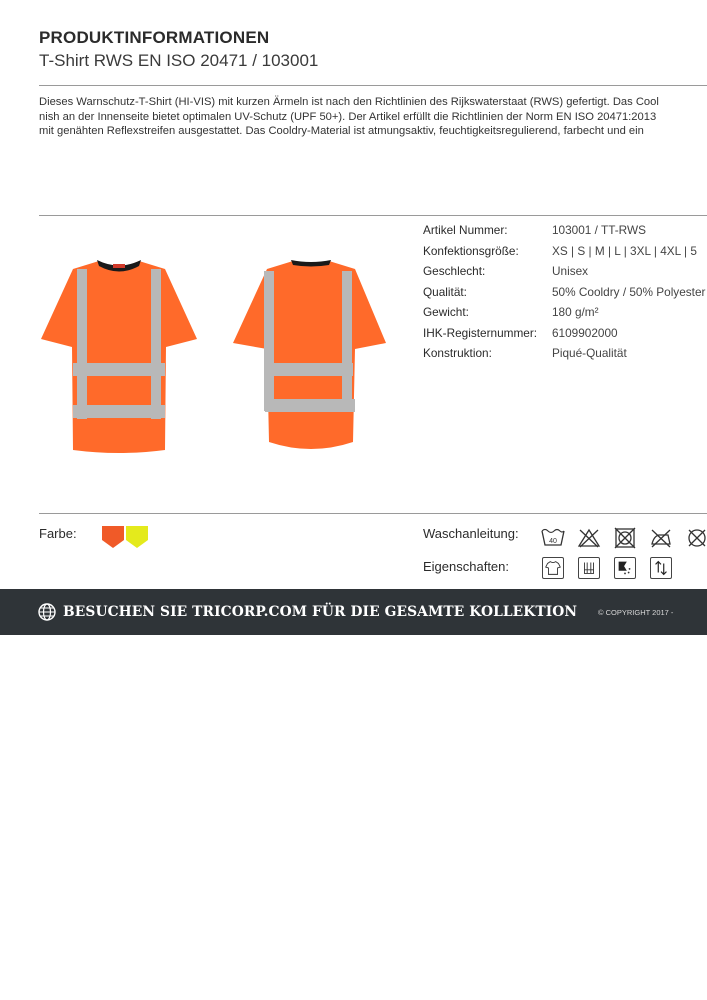 The width and height of the screenshot is (707, 1000). Describe the element at coordinates (119, 356) in the screenshot. I see `tshirt-front-image` at that location.